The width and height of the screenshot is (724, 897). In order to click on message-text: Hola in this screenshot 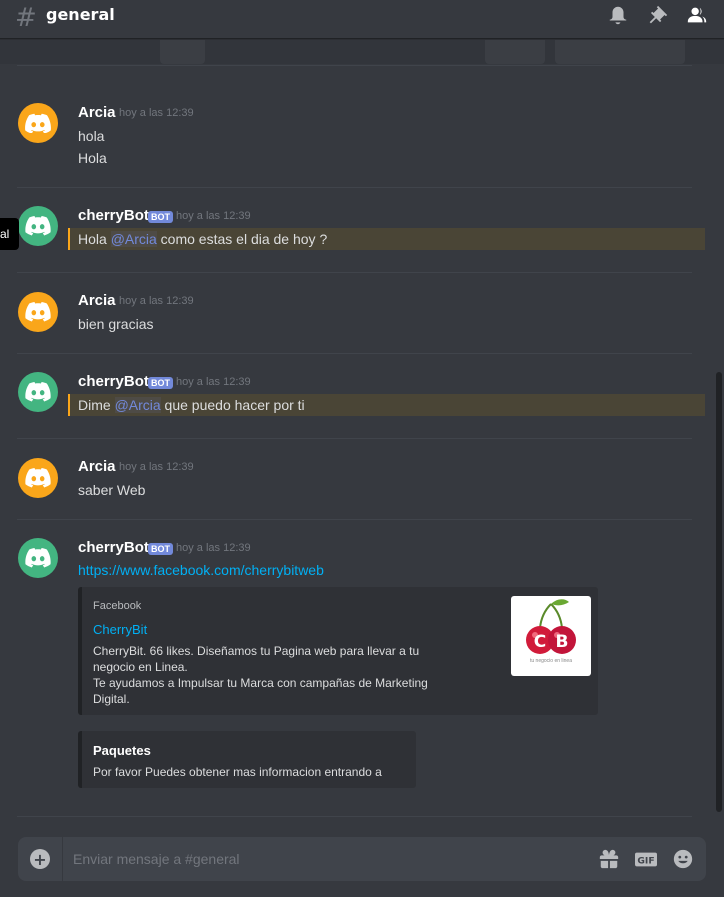, I will do `click(92, 158)`.